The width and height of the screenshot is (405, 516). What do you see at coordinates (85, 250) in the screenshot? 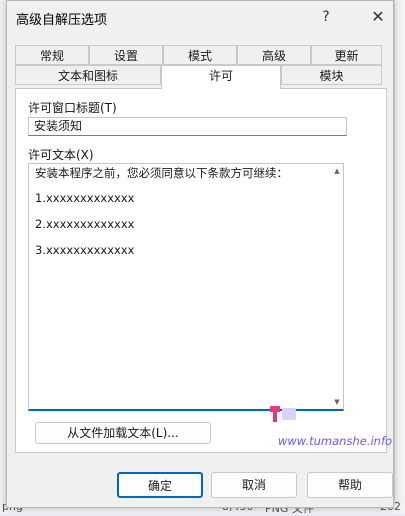
I see `license-text-line: 3.xxxxxxxxxxxxx` at bounding box center [85, 250].